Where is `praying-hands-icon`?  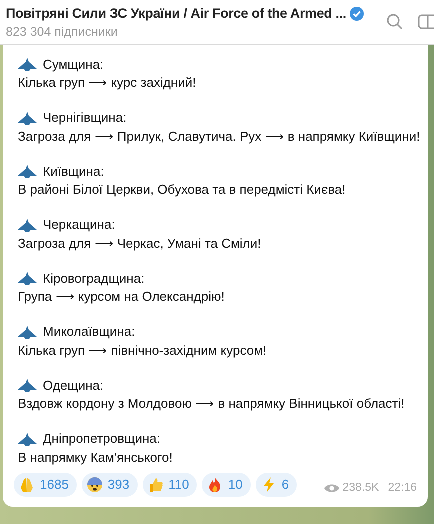
praying-hands-icon is located at coordinates (27, 484).